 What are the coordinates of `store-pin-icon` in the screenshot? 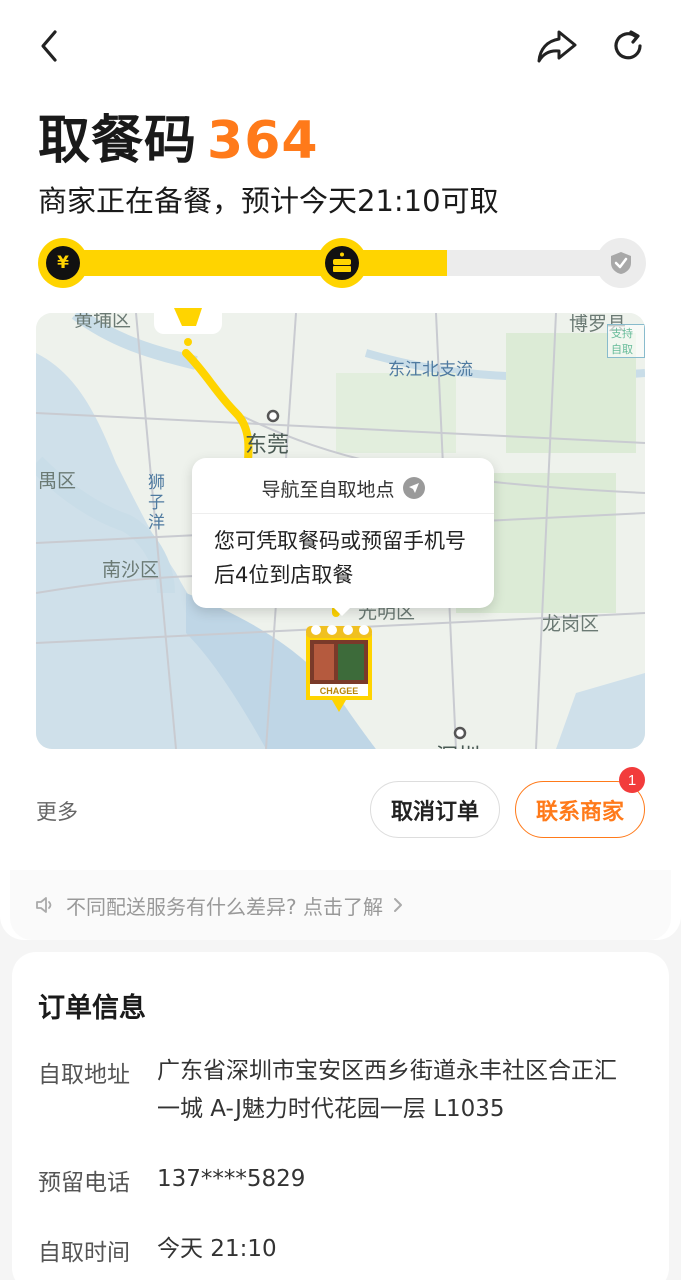 It's located at (339, 668).